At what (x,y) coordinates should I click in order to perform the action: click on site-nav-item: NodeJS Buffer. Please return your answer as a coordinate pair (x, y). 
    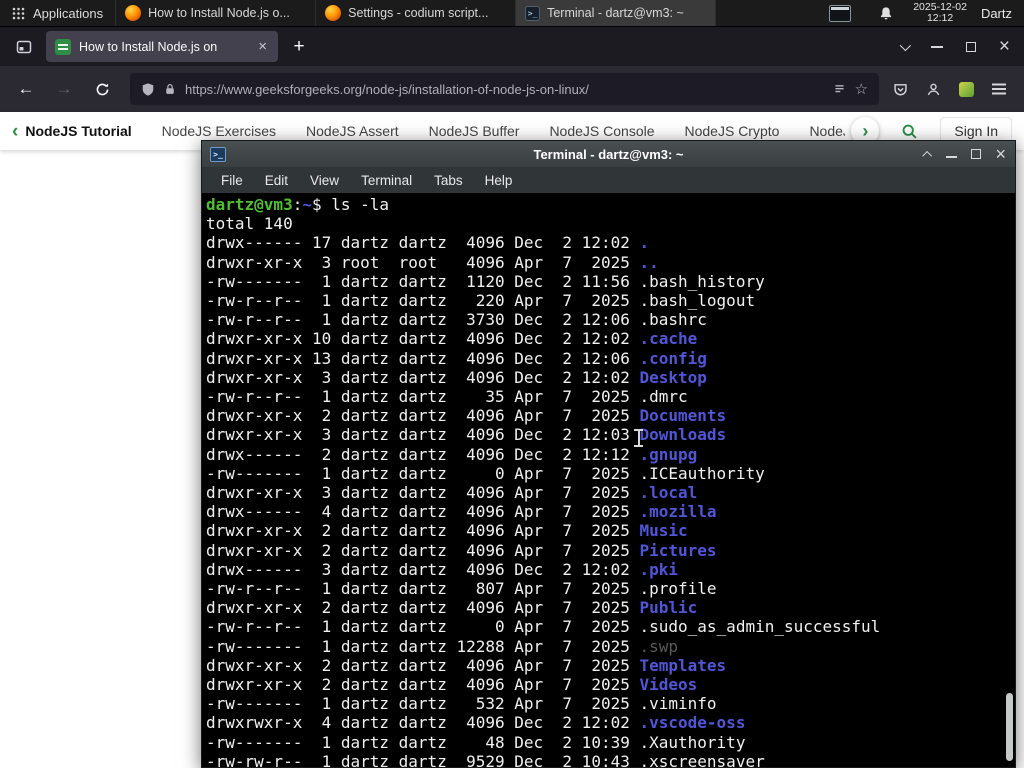
    Looking at the image, I should click on (474, 131).